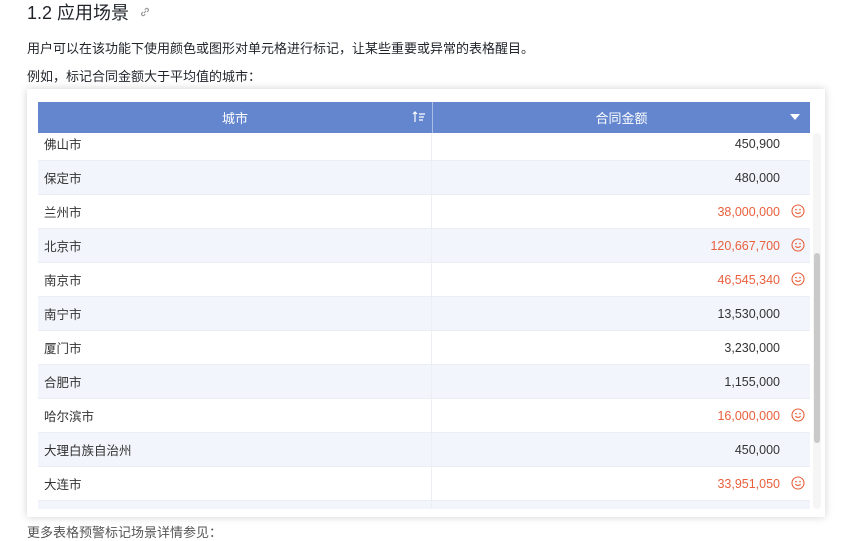  I want to click on table-row: 南宁市 13,530,000, so click(424, 314).